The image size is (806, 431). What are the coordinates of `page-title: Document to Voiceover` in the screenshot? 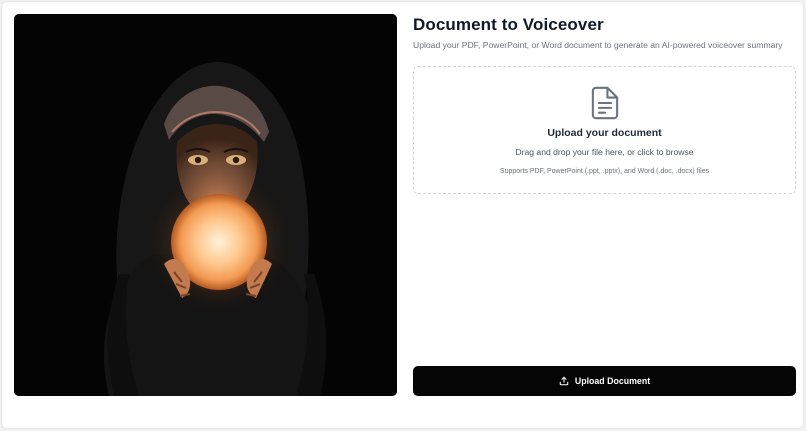 It's located at (508, 24).